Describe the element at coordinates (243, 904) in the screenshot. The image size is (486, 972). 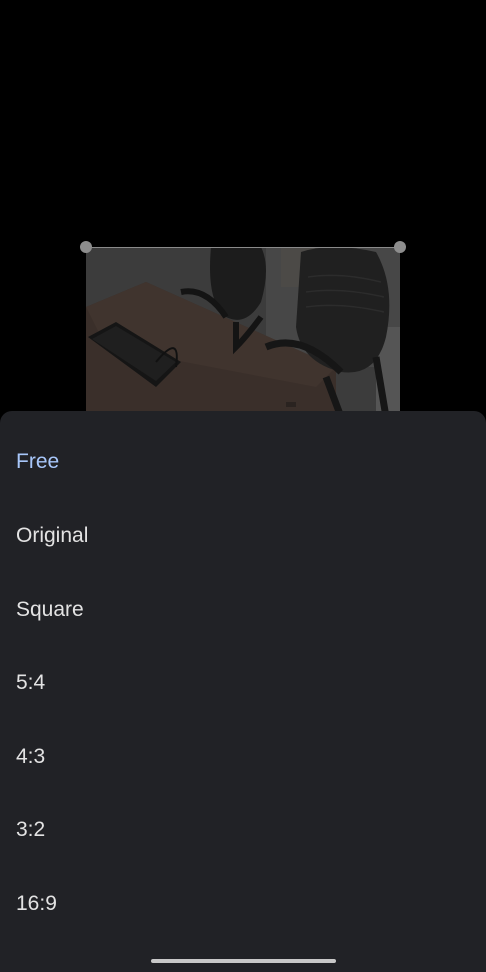
I see `aspect-option-16-9: 16:9` at that location.